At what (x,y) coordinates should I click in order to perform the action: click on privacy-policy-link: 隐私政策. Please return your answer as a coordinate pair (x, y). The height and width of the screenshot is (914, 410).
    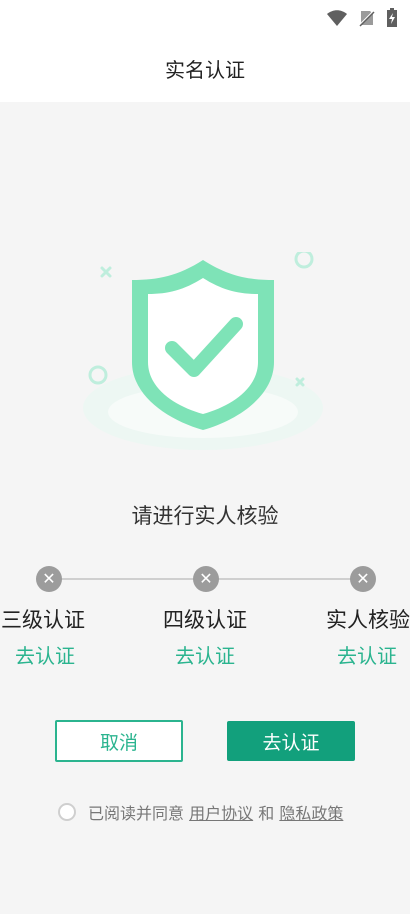
    Looking at the image, I should click on (311, 813).